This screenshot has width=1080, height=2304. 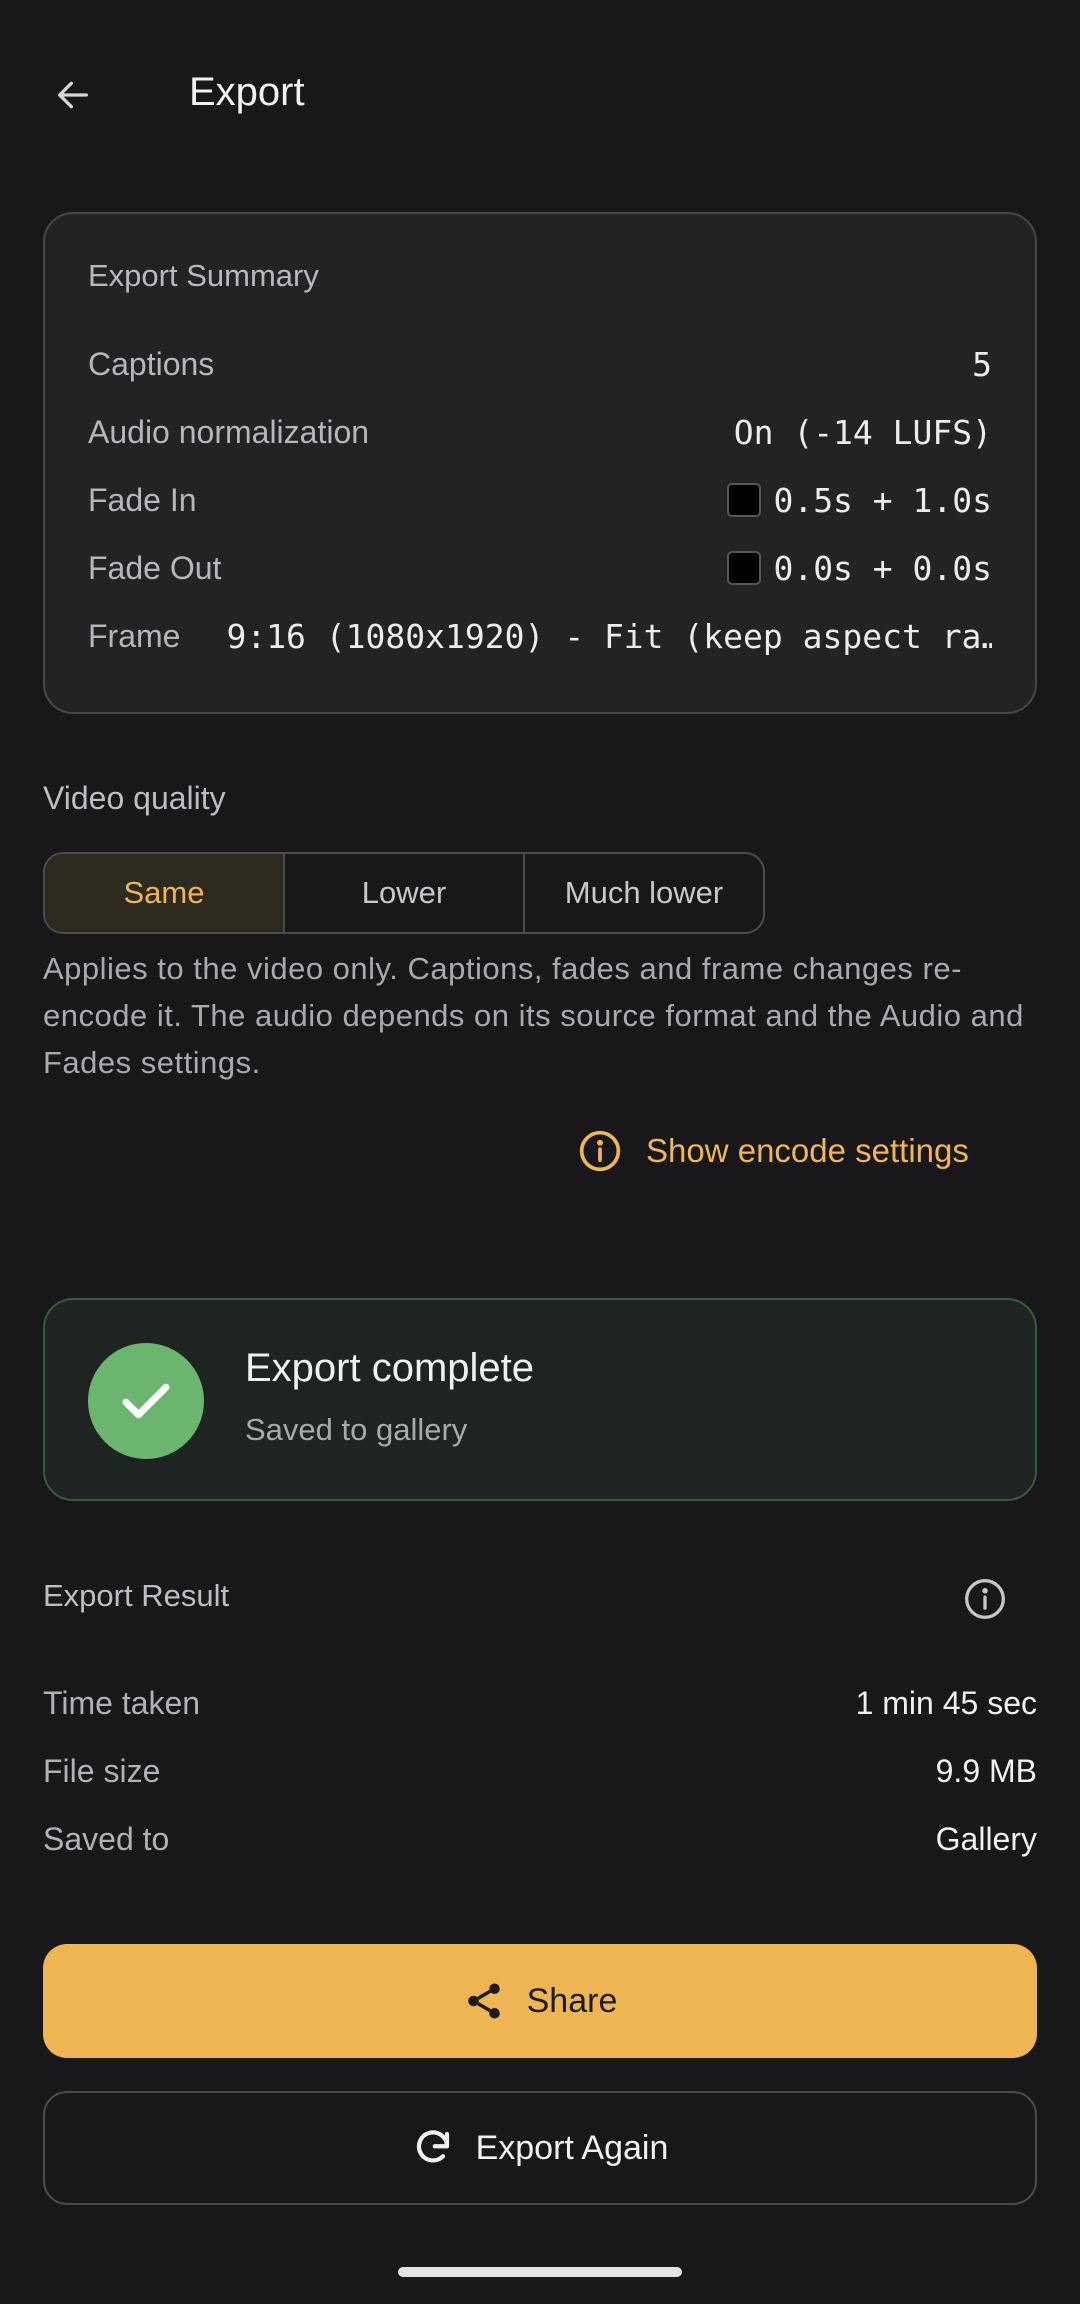 I want to click on video-quality-selector: Same Lower Much lower, so click(x=404, y=893).